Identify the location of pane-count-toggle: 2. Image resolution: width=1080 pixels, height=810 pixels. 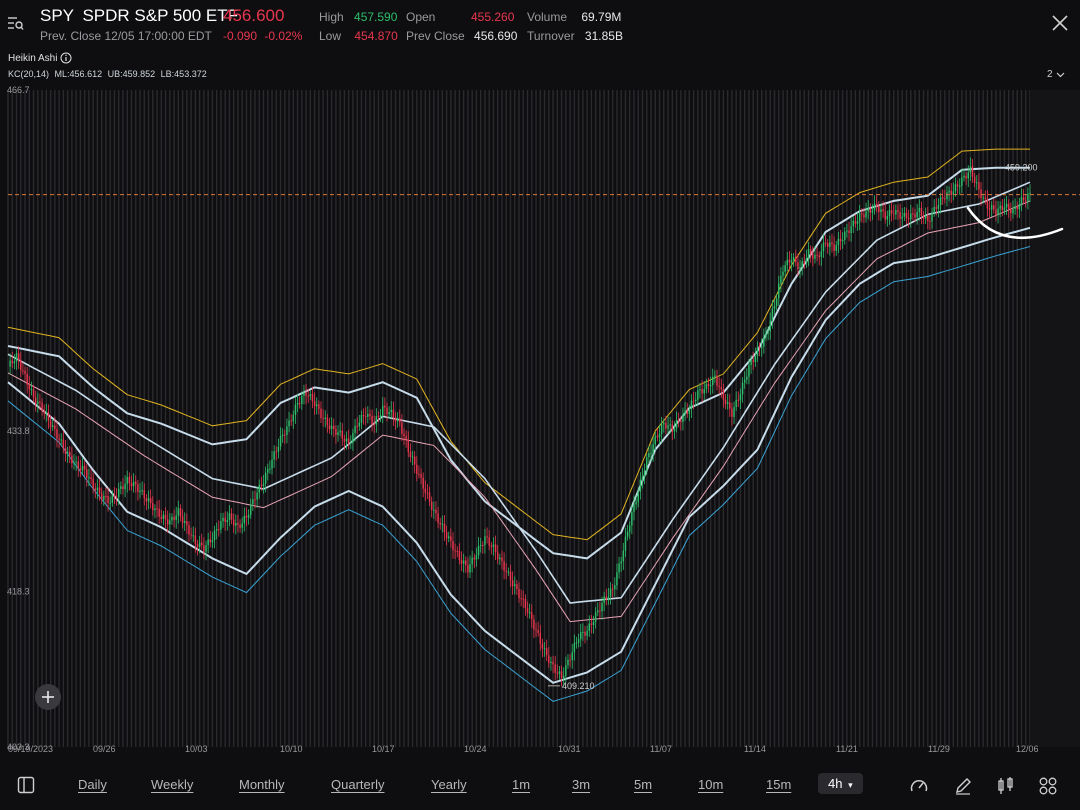
(1056, 74).